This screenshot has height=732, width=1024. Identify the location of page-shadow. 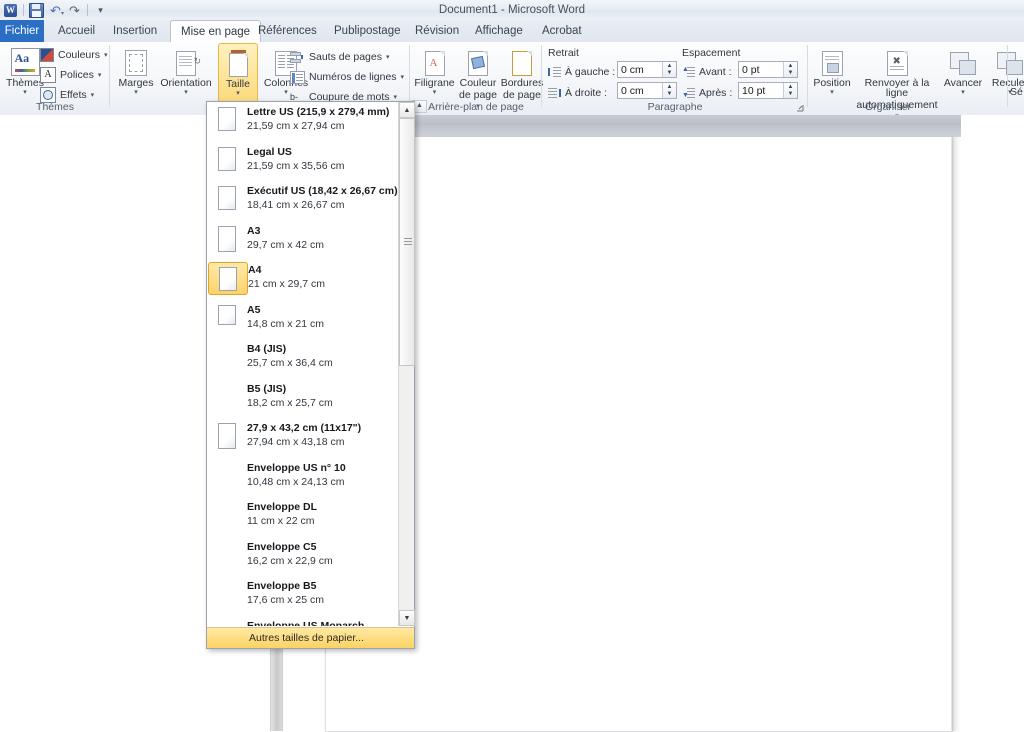
(956, 434).